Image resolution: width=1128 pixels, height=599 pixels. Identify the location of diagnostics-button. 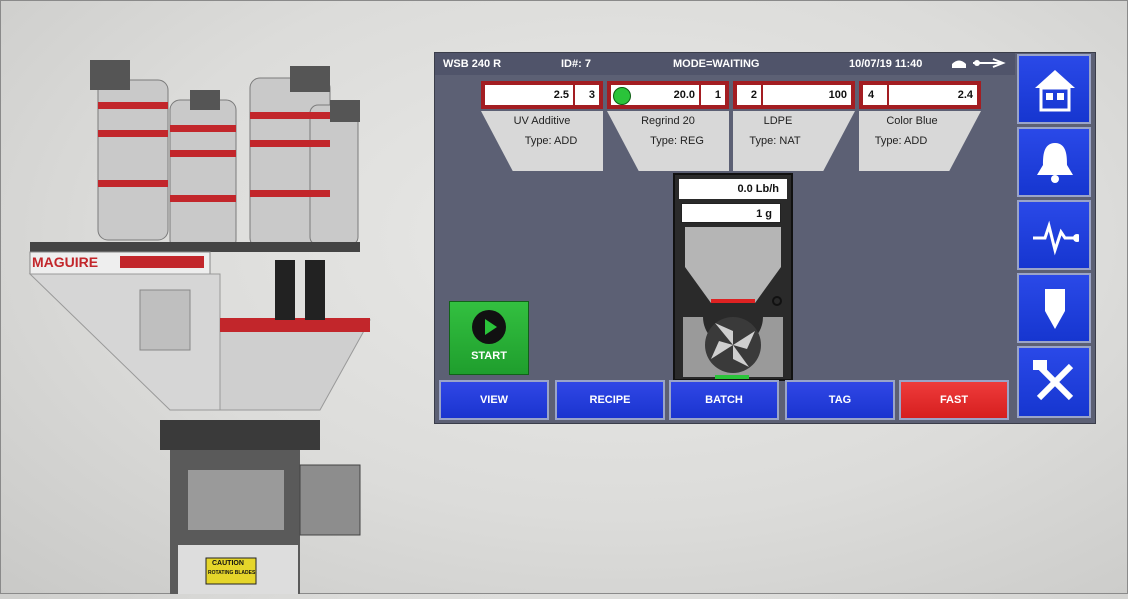
(1054, 235).